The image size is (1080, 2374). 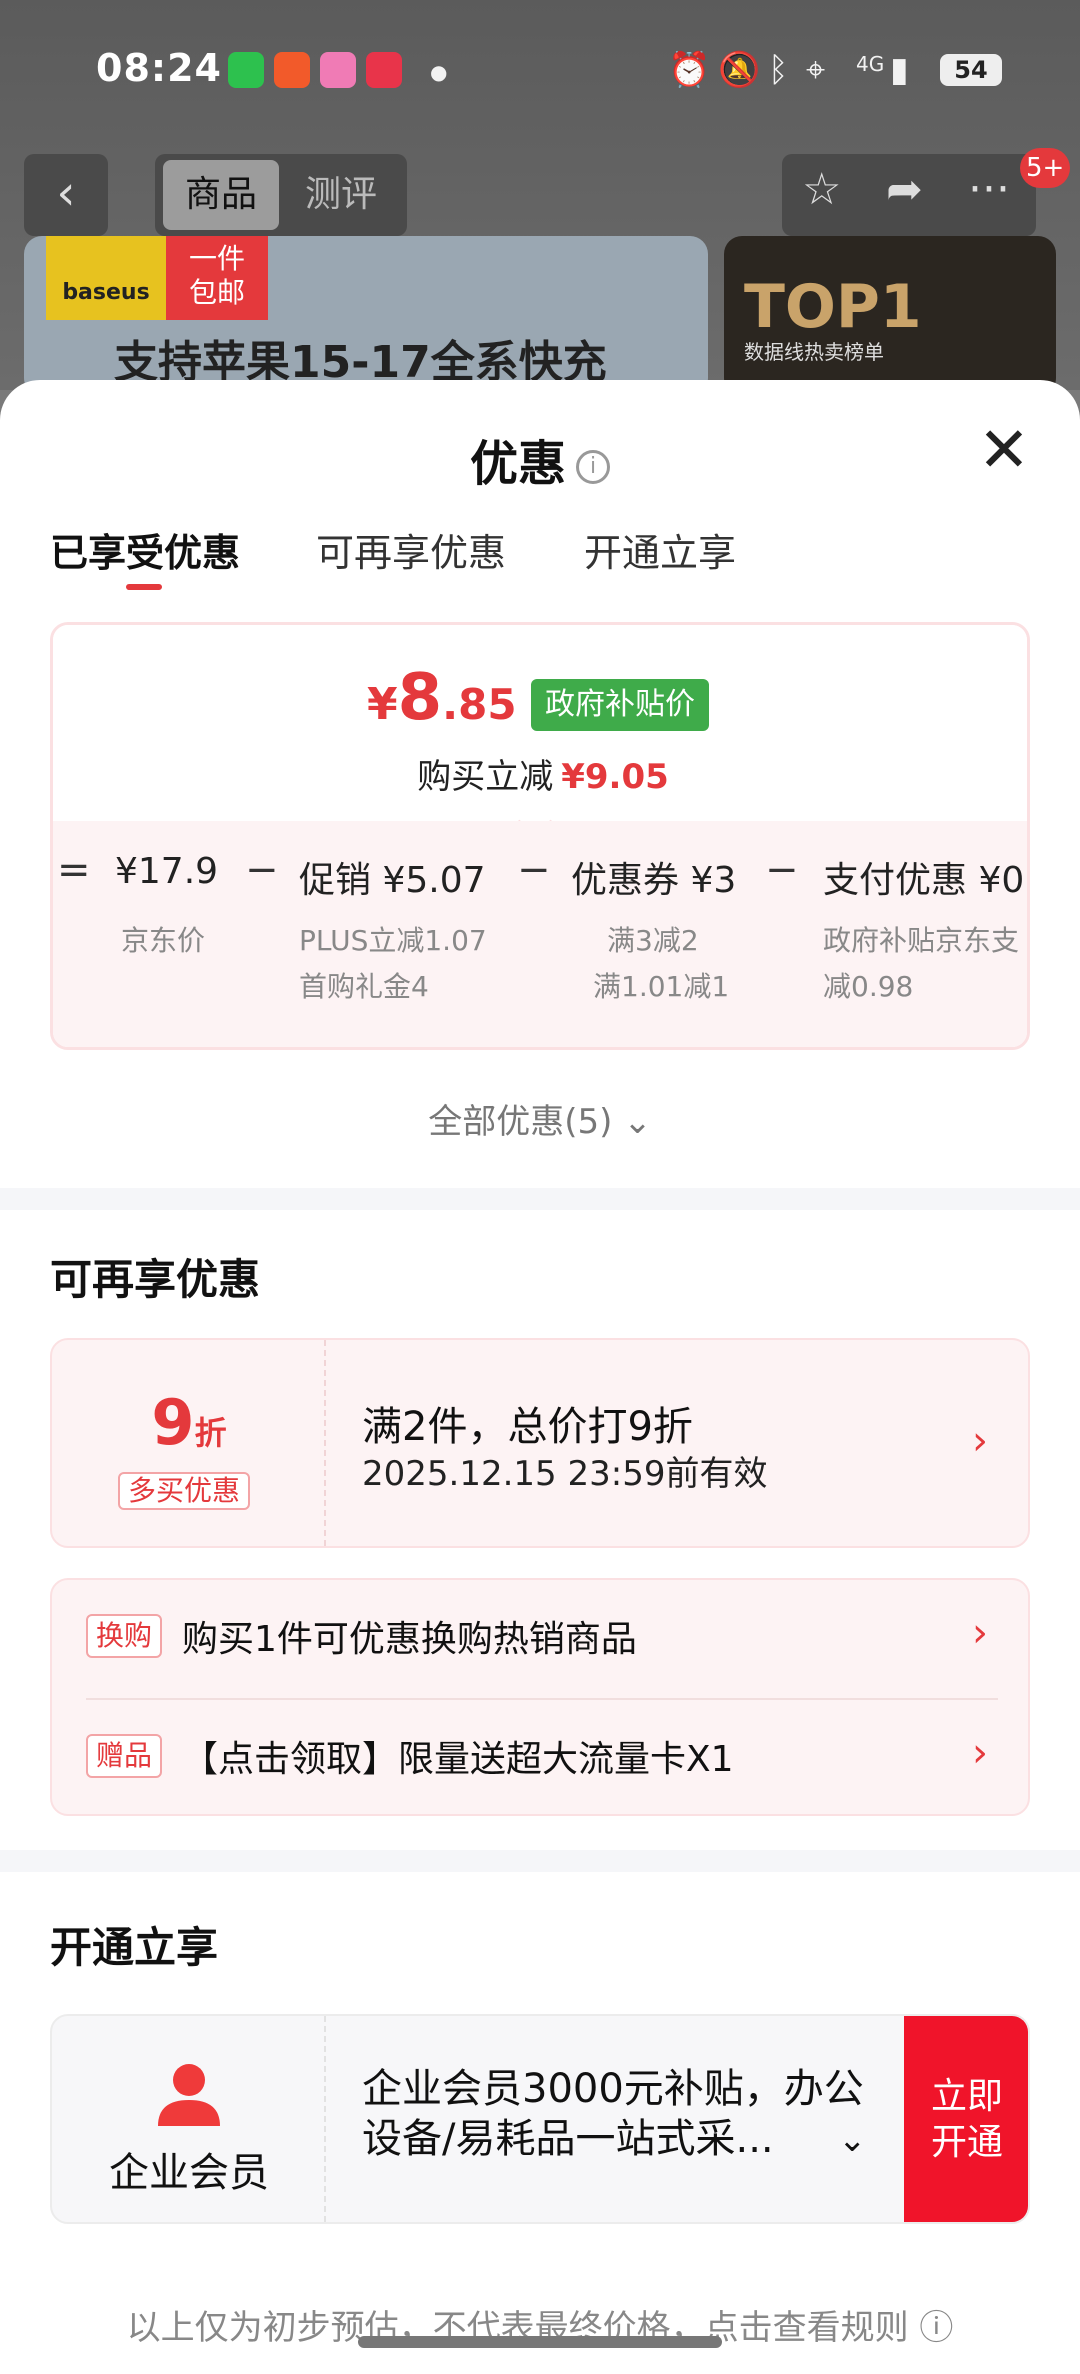 What do you see at coordinates (653, 940) in the screenshot?
I see `coupon-detail-1: 满3减2` at bounding box center [653, 940].